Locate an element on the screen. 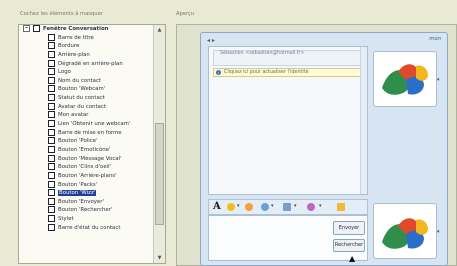 This screenshot has width=457, height=266. background-icon is located at coordinates (311, 207).